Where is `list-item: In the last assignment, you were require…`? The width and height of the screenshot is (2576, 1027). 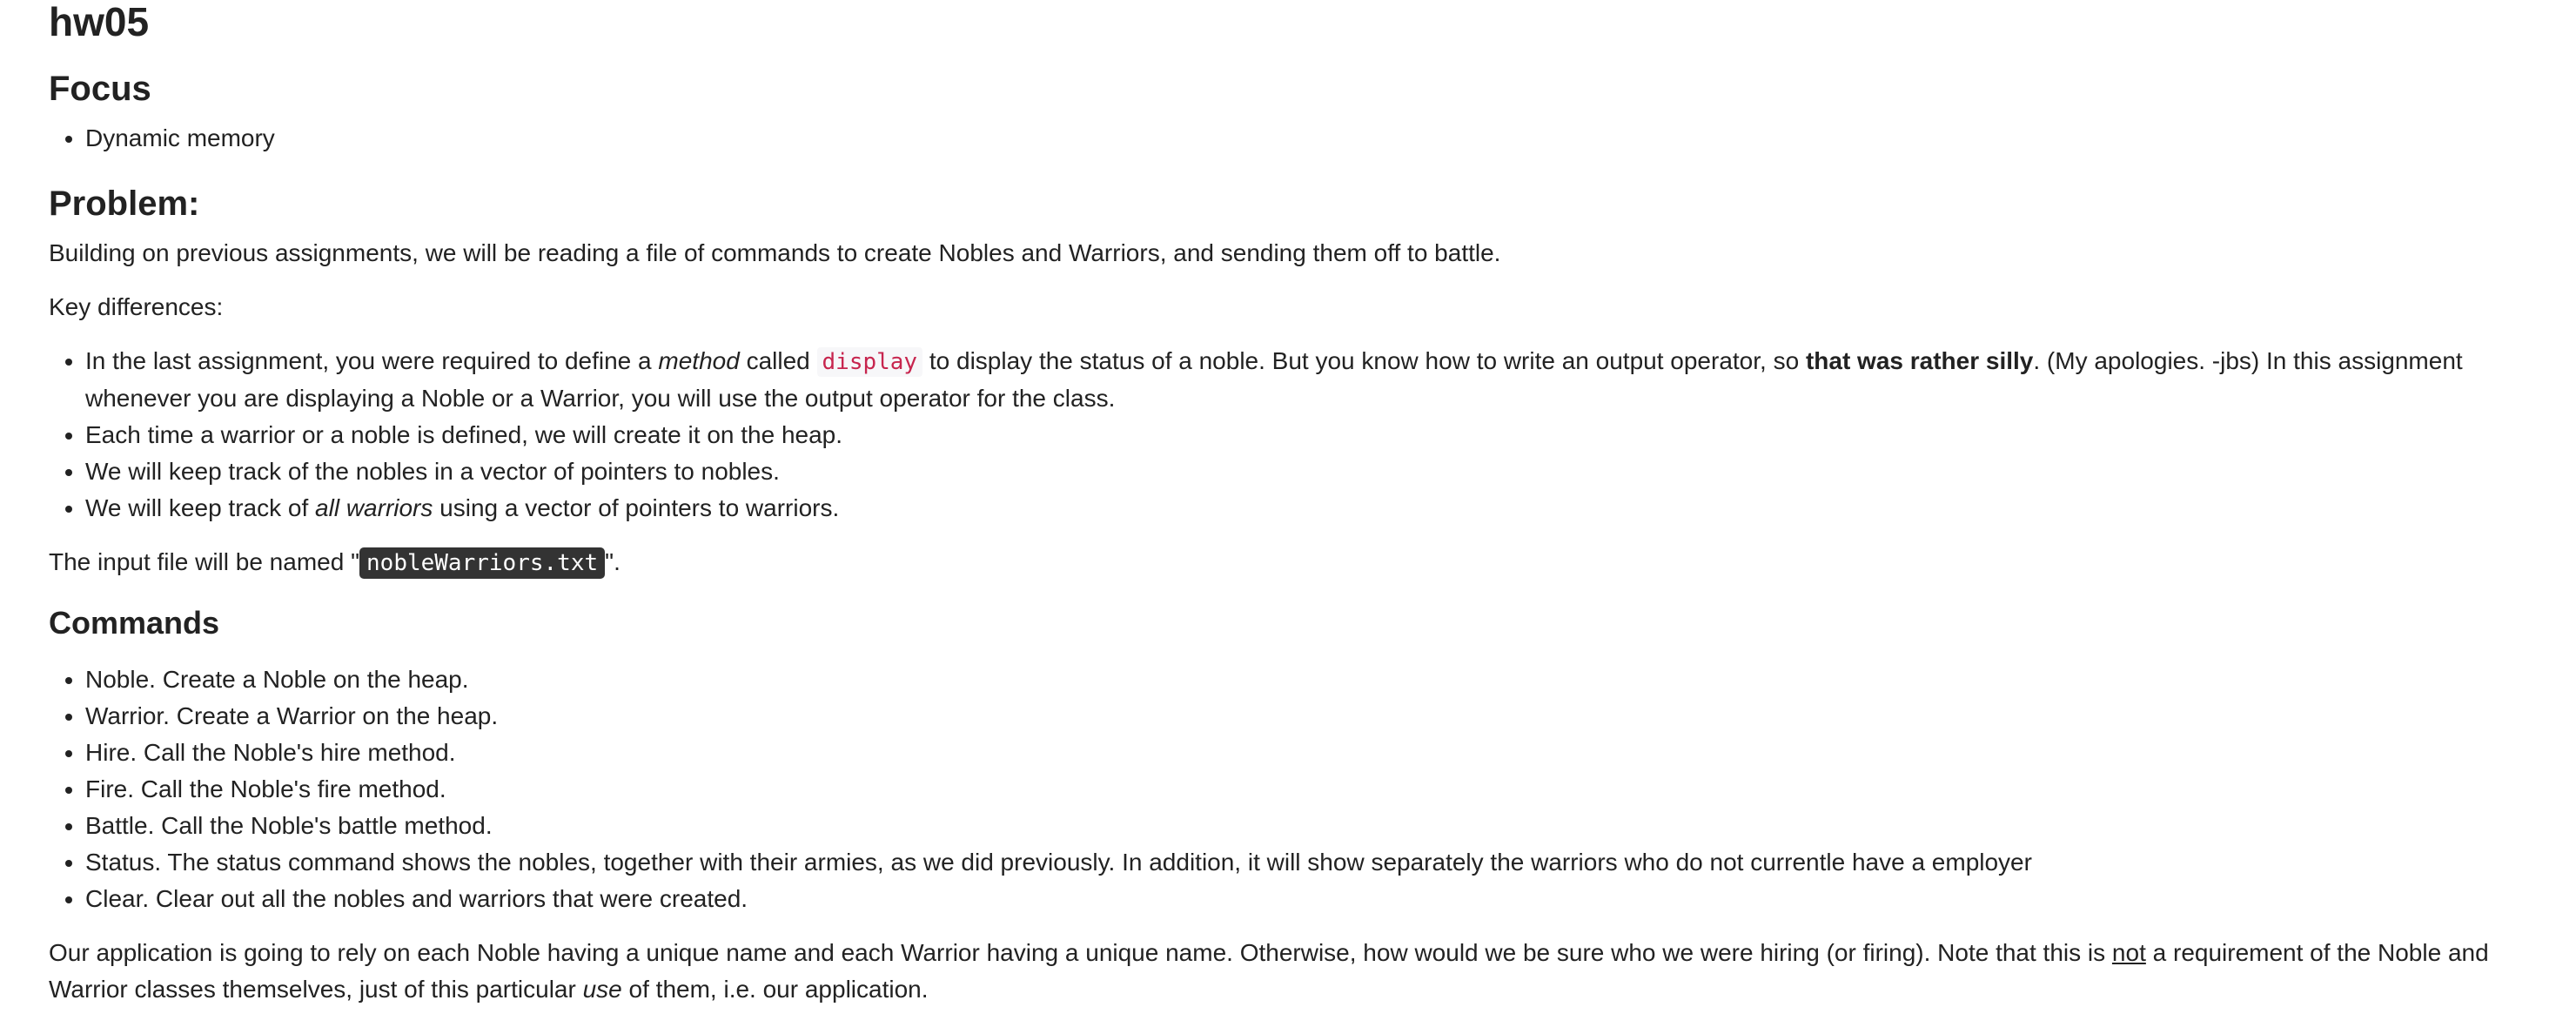 list-item: In the last assignment, you were require… is located at coordinates (1306, 380).